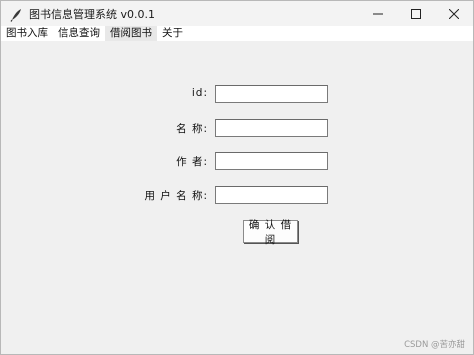 This screenshot has width=474, height=355. I want to click on window-title: 图书信息管理系统 v0.0.1, so click(92, 14).